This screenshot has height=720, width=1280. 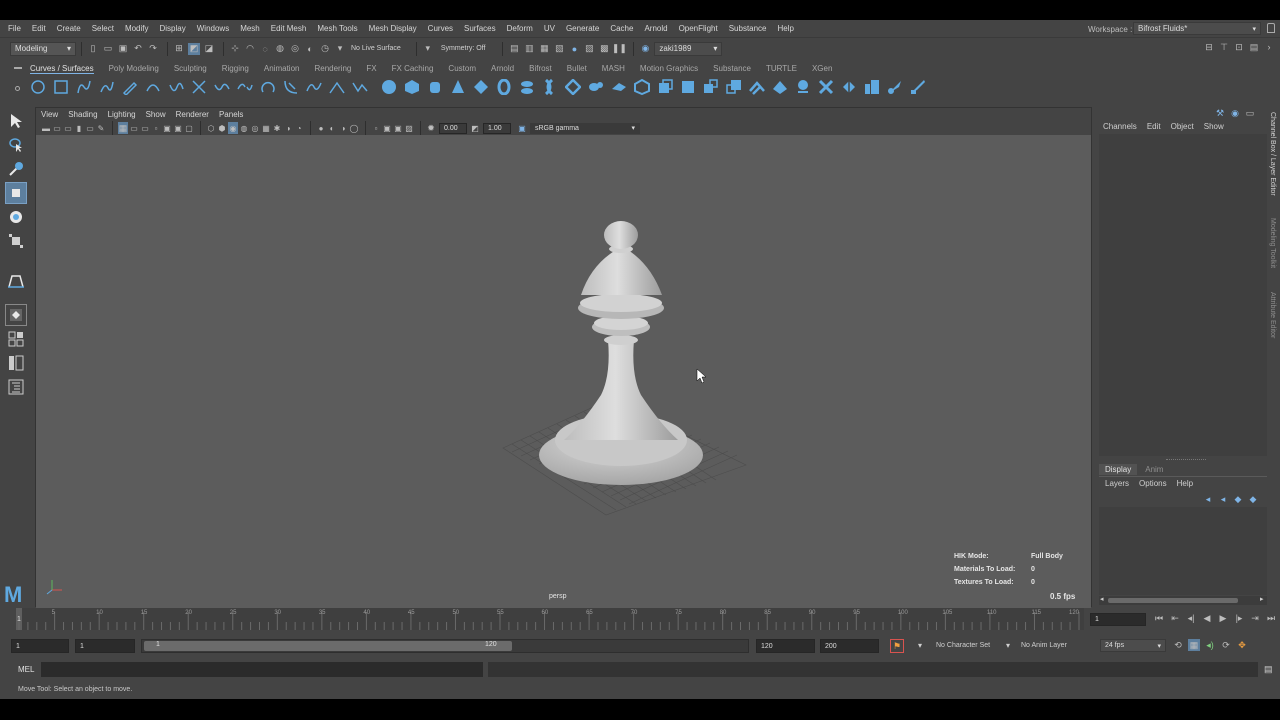 What do you see at coordinates (343, 128) in the screenshot?
I see `xray-active-icon: ◑` at bounding box center [343, 128].